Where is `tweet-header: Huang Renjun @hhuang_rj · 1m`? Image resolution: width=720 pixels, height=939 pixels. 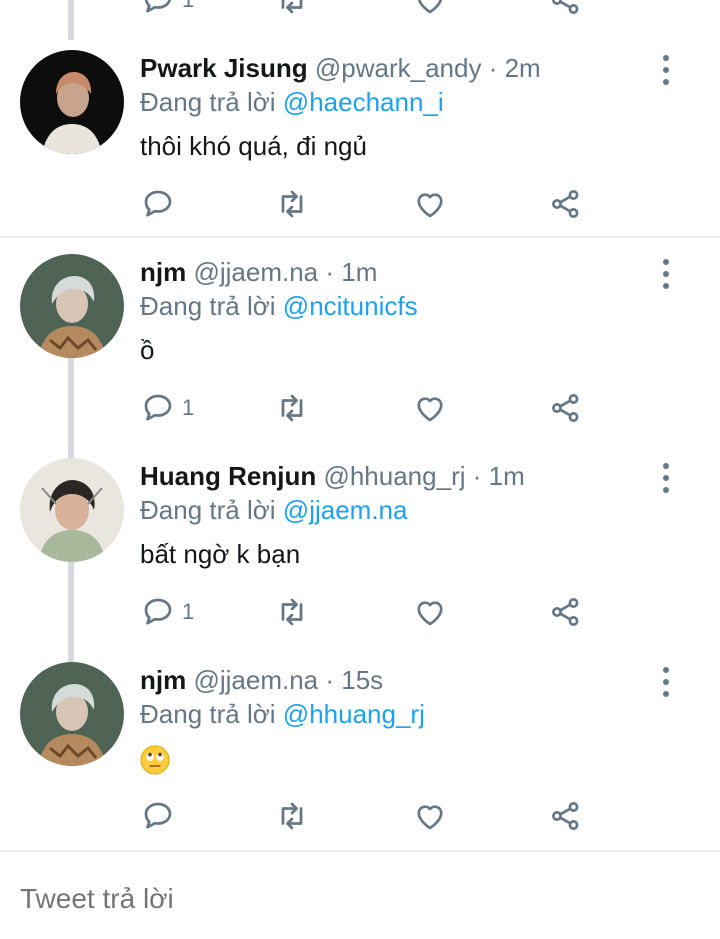
tweet-header: Huang Renjun @hhuang_rj · 1m is located at coordinates (332, 476).